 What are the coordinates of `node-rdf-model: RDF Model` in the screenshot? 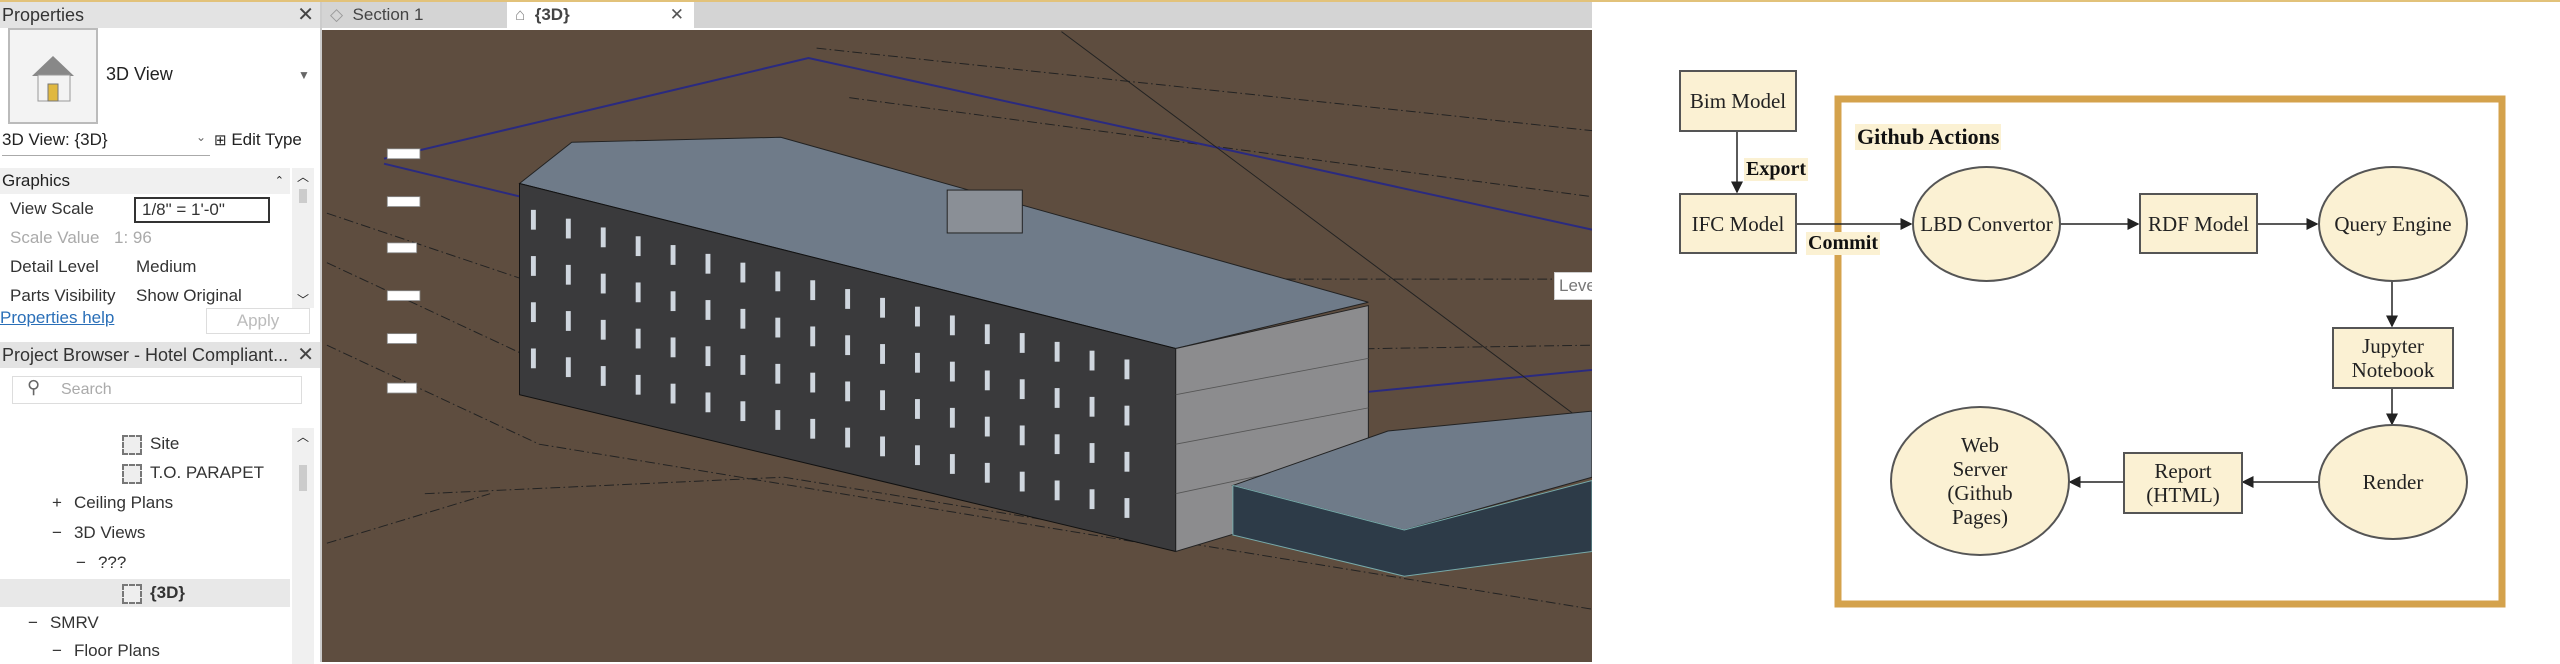 It's located at (2198, 223).